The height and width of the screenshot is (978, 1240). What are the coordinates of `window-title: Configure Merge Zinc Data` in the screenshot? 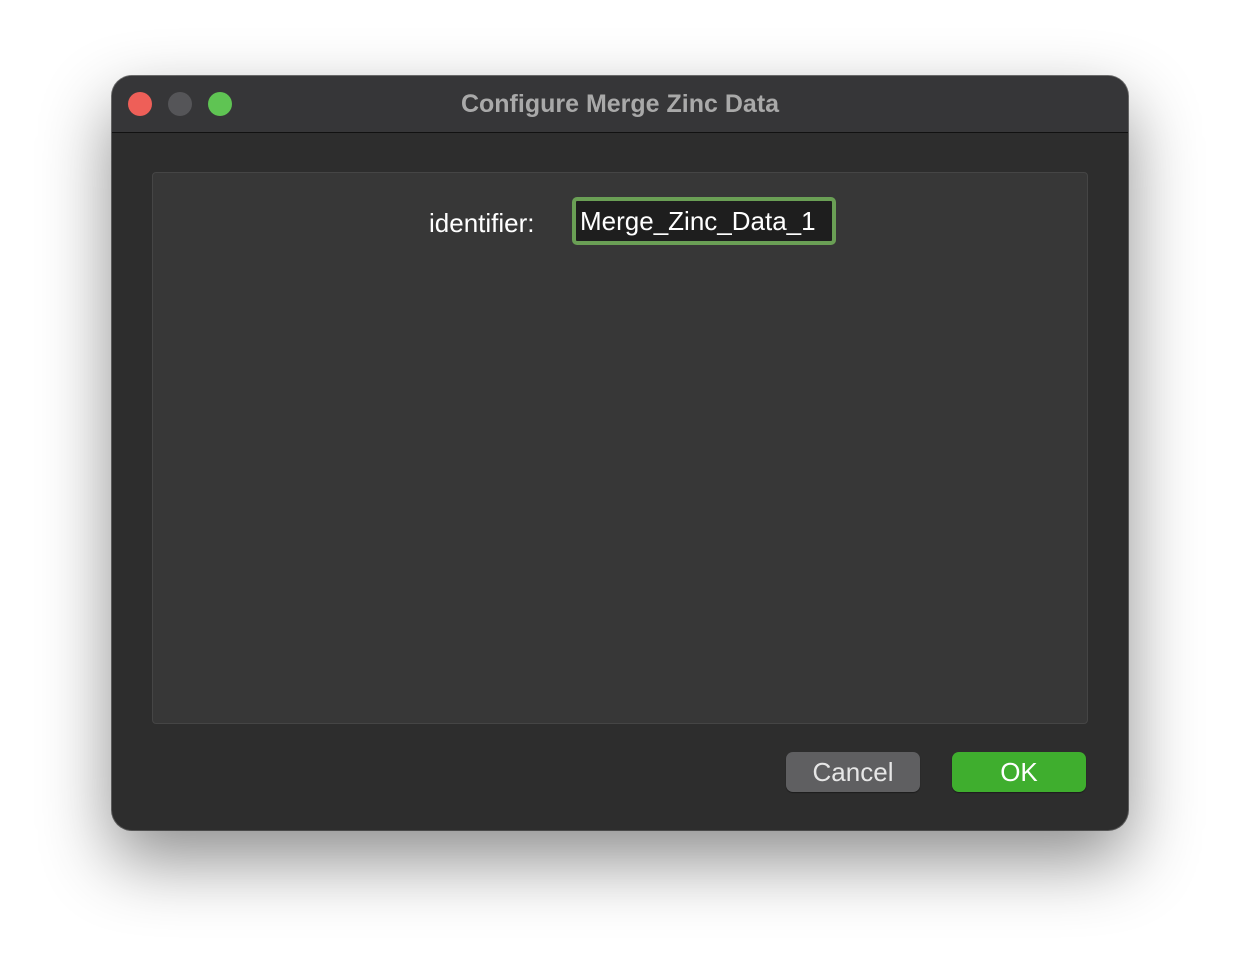 It's located at (620, 104).